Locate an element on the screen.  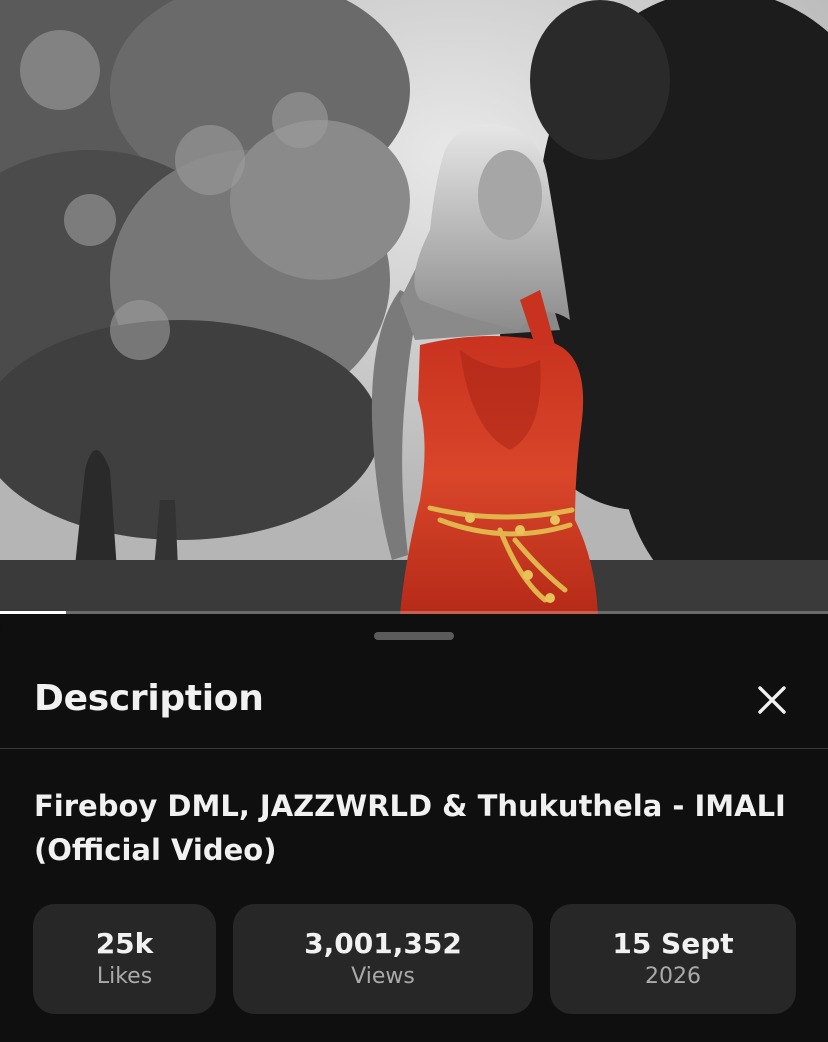
drag-handle is located at coordinates (414, 636).